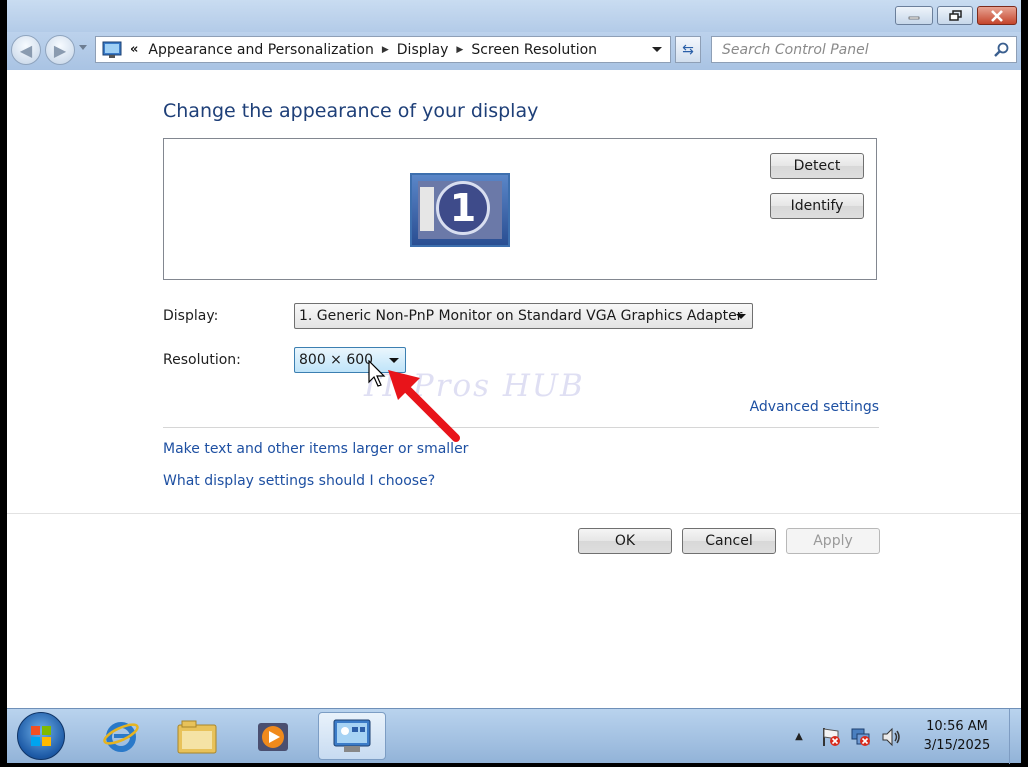 Image resolution: width=1028 pixels, height=767 pixels. What do you see at coordinates (957, 745) in the screenshot?
I see `clock-date: 3/15/2025` at bounding box center [957, 745].